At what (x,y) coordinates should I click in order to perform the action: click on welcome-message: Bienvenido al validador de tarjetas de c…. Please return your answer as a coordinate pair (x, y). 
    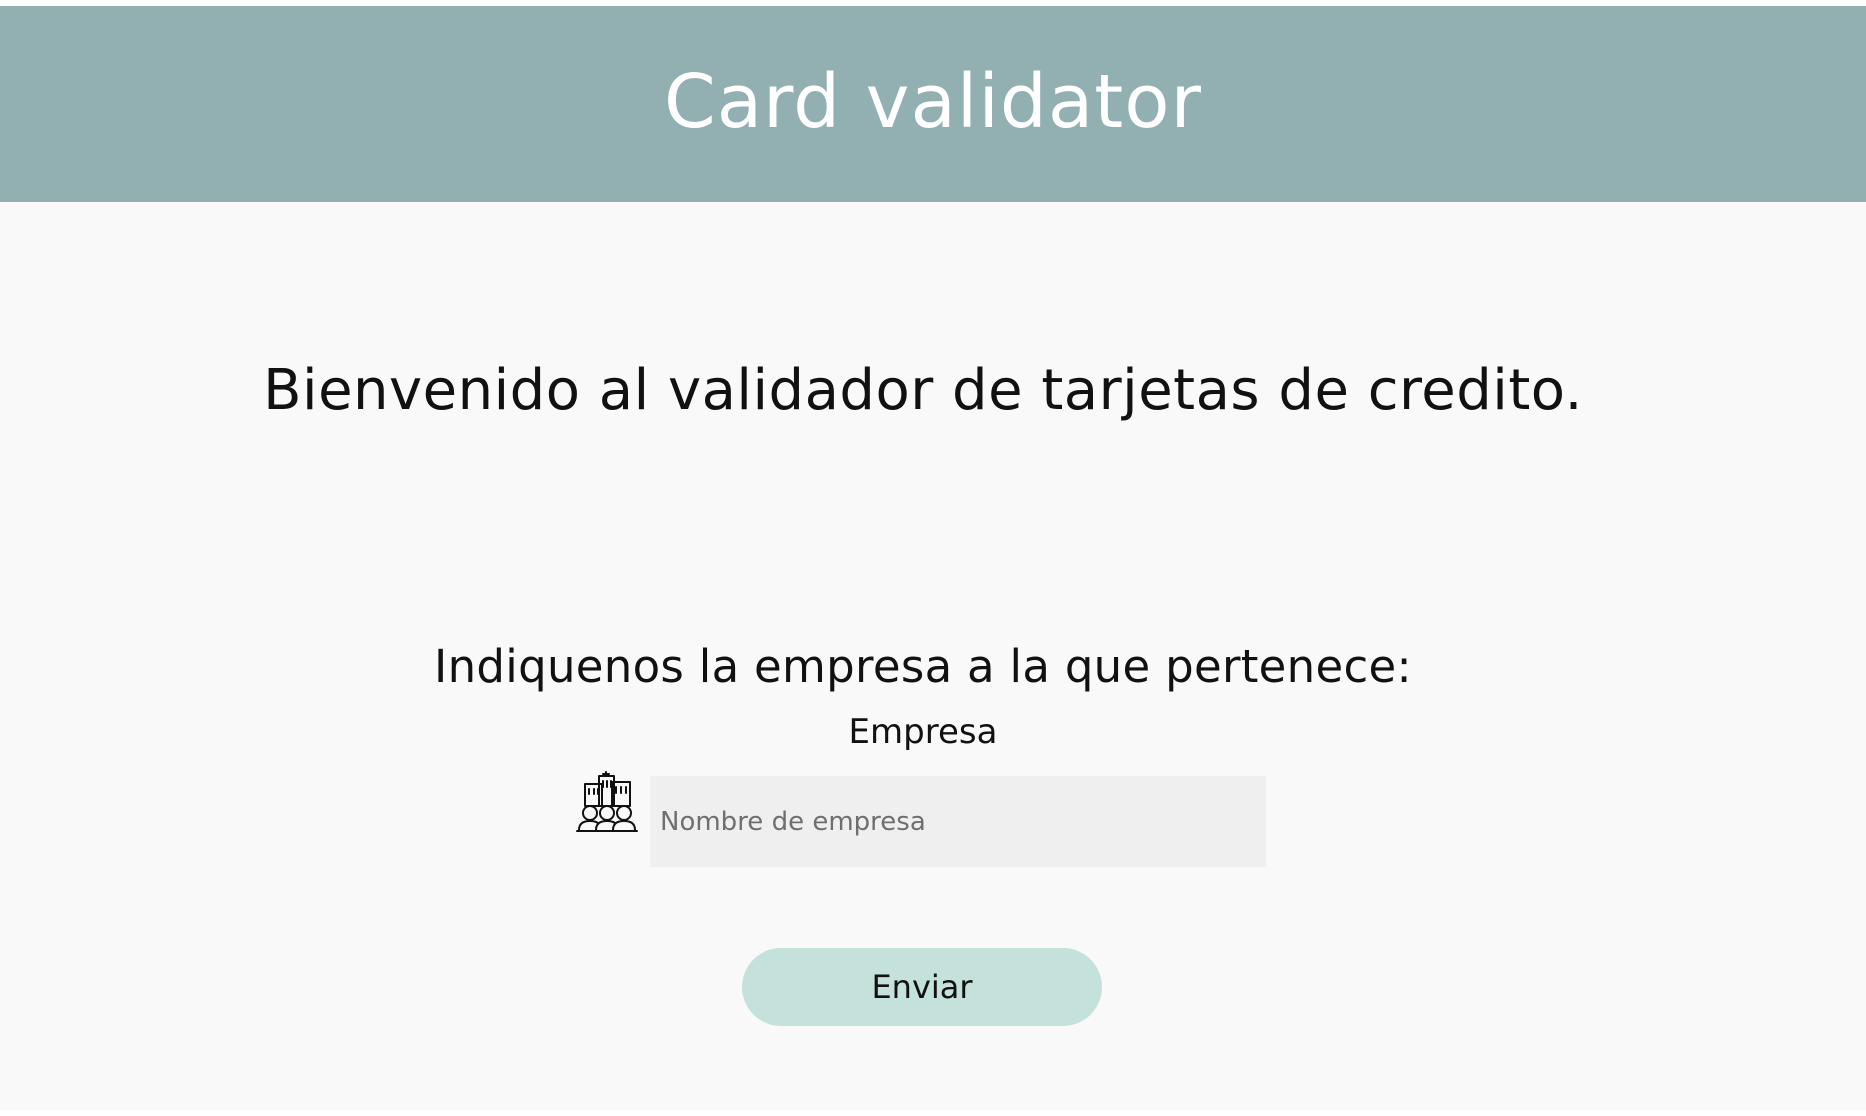
    Looking at the image, I should click on (923, 390).